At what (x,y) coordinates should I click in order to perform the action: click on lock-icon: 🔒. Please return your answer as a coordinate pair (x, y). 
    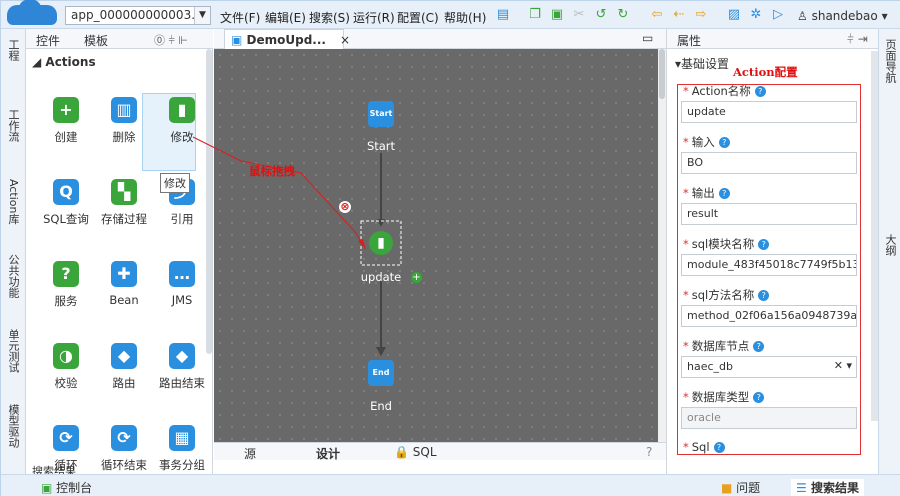
    Looking at the image, I should click on (401, 452).